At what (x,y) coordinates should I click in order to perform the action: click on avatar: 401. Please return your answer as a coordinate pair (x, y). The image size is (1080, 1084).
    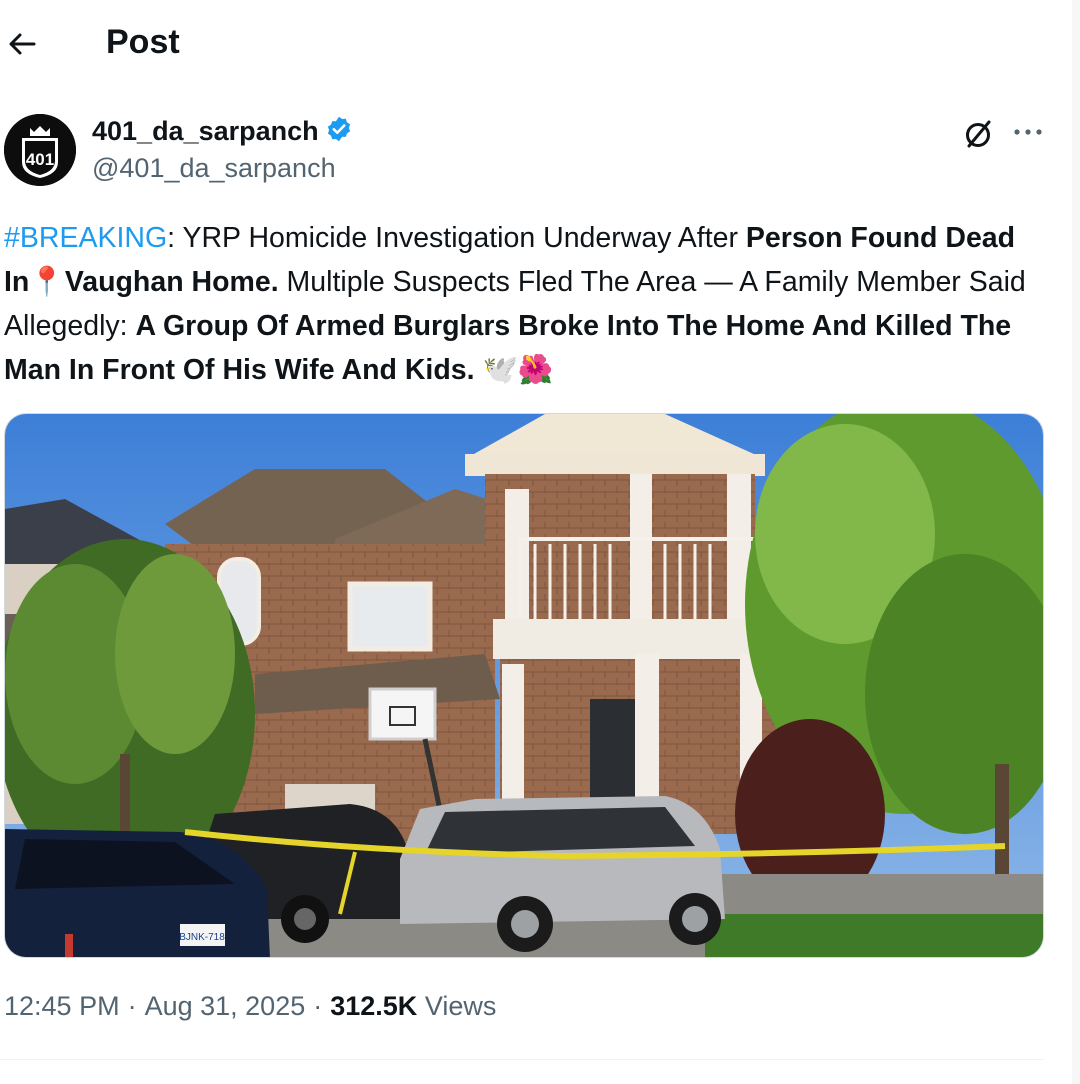
    Looking at the image, I should click on (40, 150).